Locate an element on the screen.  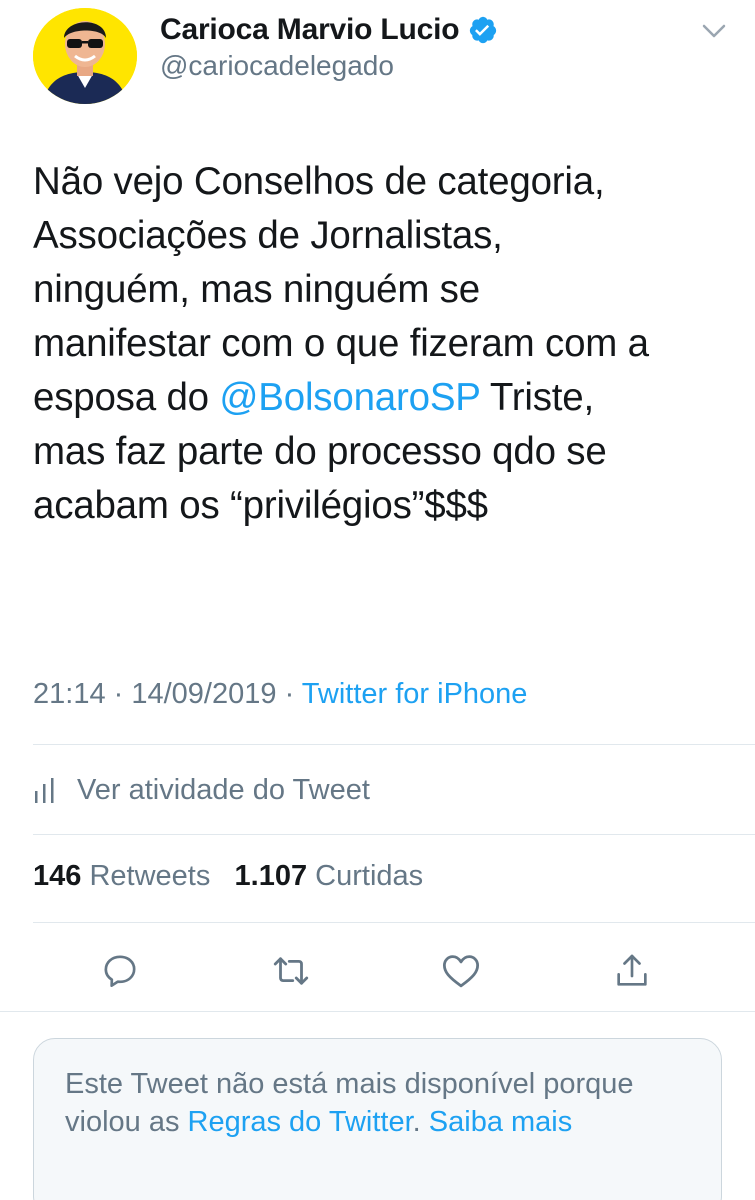
tweet-time: 21:14 is located at coordinates (69, 694).